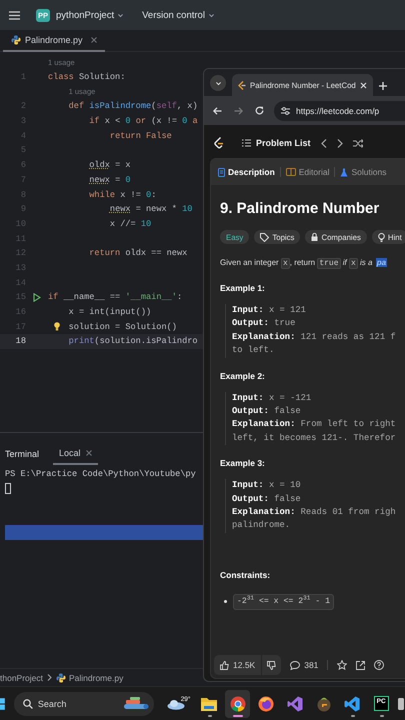 The width and height of the screenshot is (405, 720). Describe the element at coordinates (133, 106) in the screenshot. I see `code-line: def isPalindrome(self, x)` at that location.